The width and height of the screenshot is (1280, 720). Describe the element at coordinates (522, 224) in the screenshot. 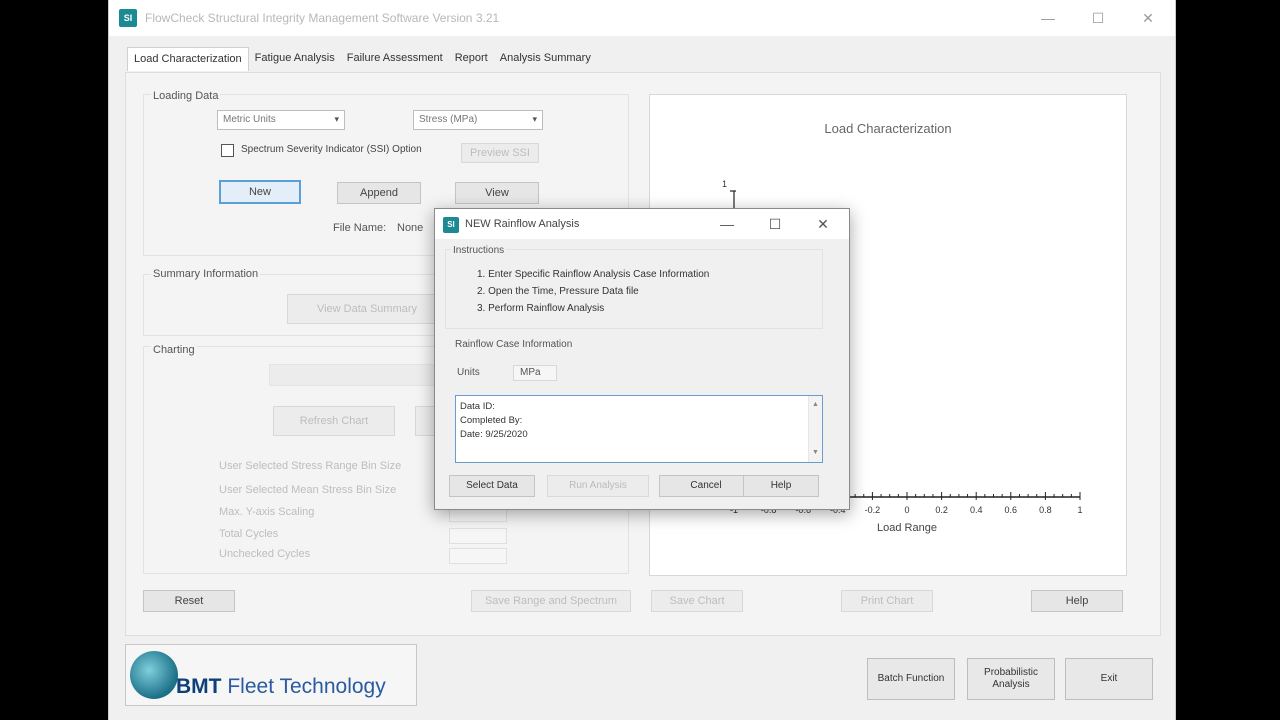

I see `dialog-title: NEW Rainflow Analysis` at that location.